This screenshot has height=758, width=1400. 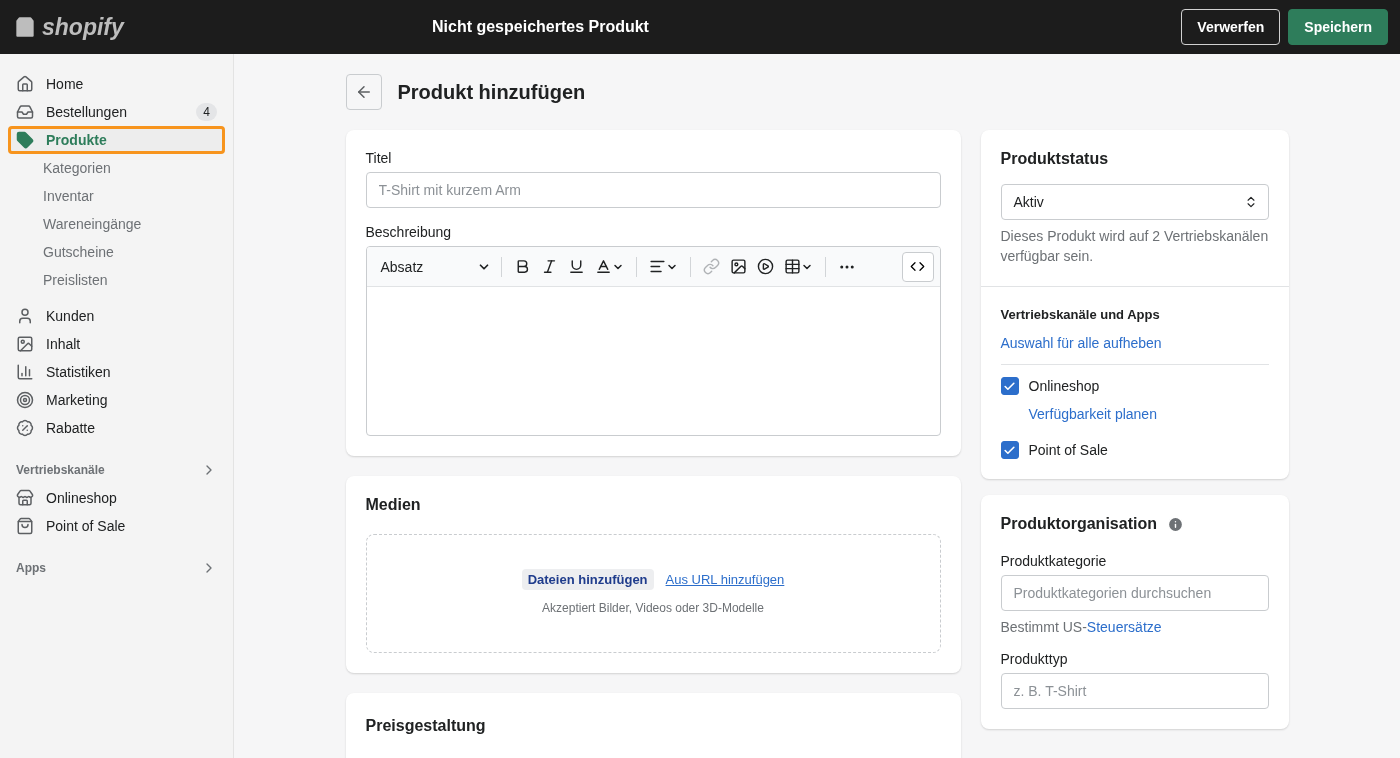 What do you see at coordinates (587, 579) in the screenshot?
I see `add-files-button: Dateien hinzufügen` at bounding box center [587, 579].